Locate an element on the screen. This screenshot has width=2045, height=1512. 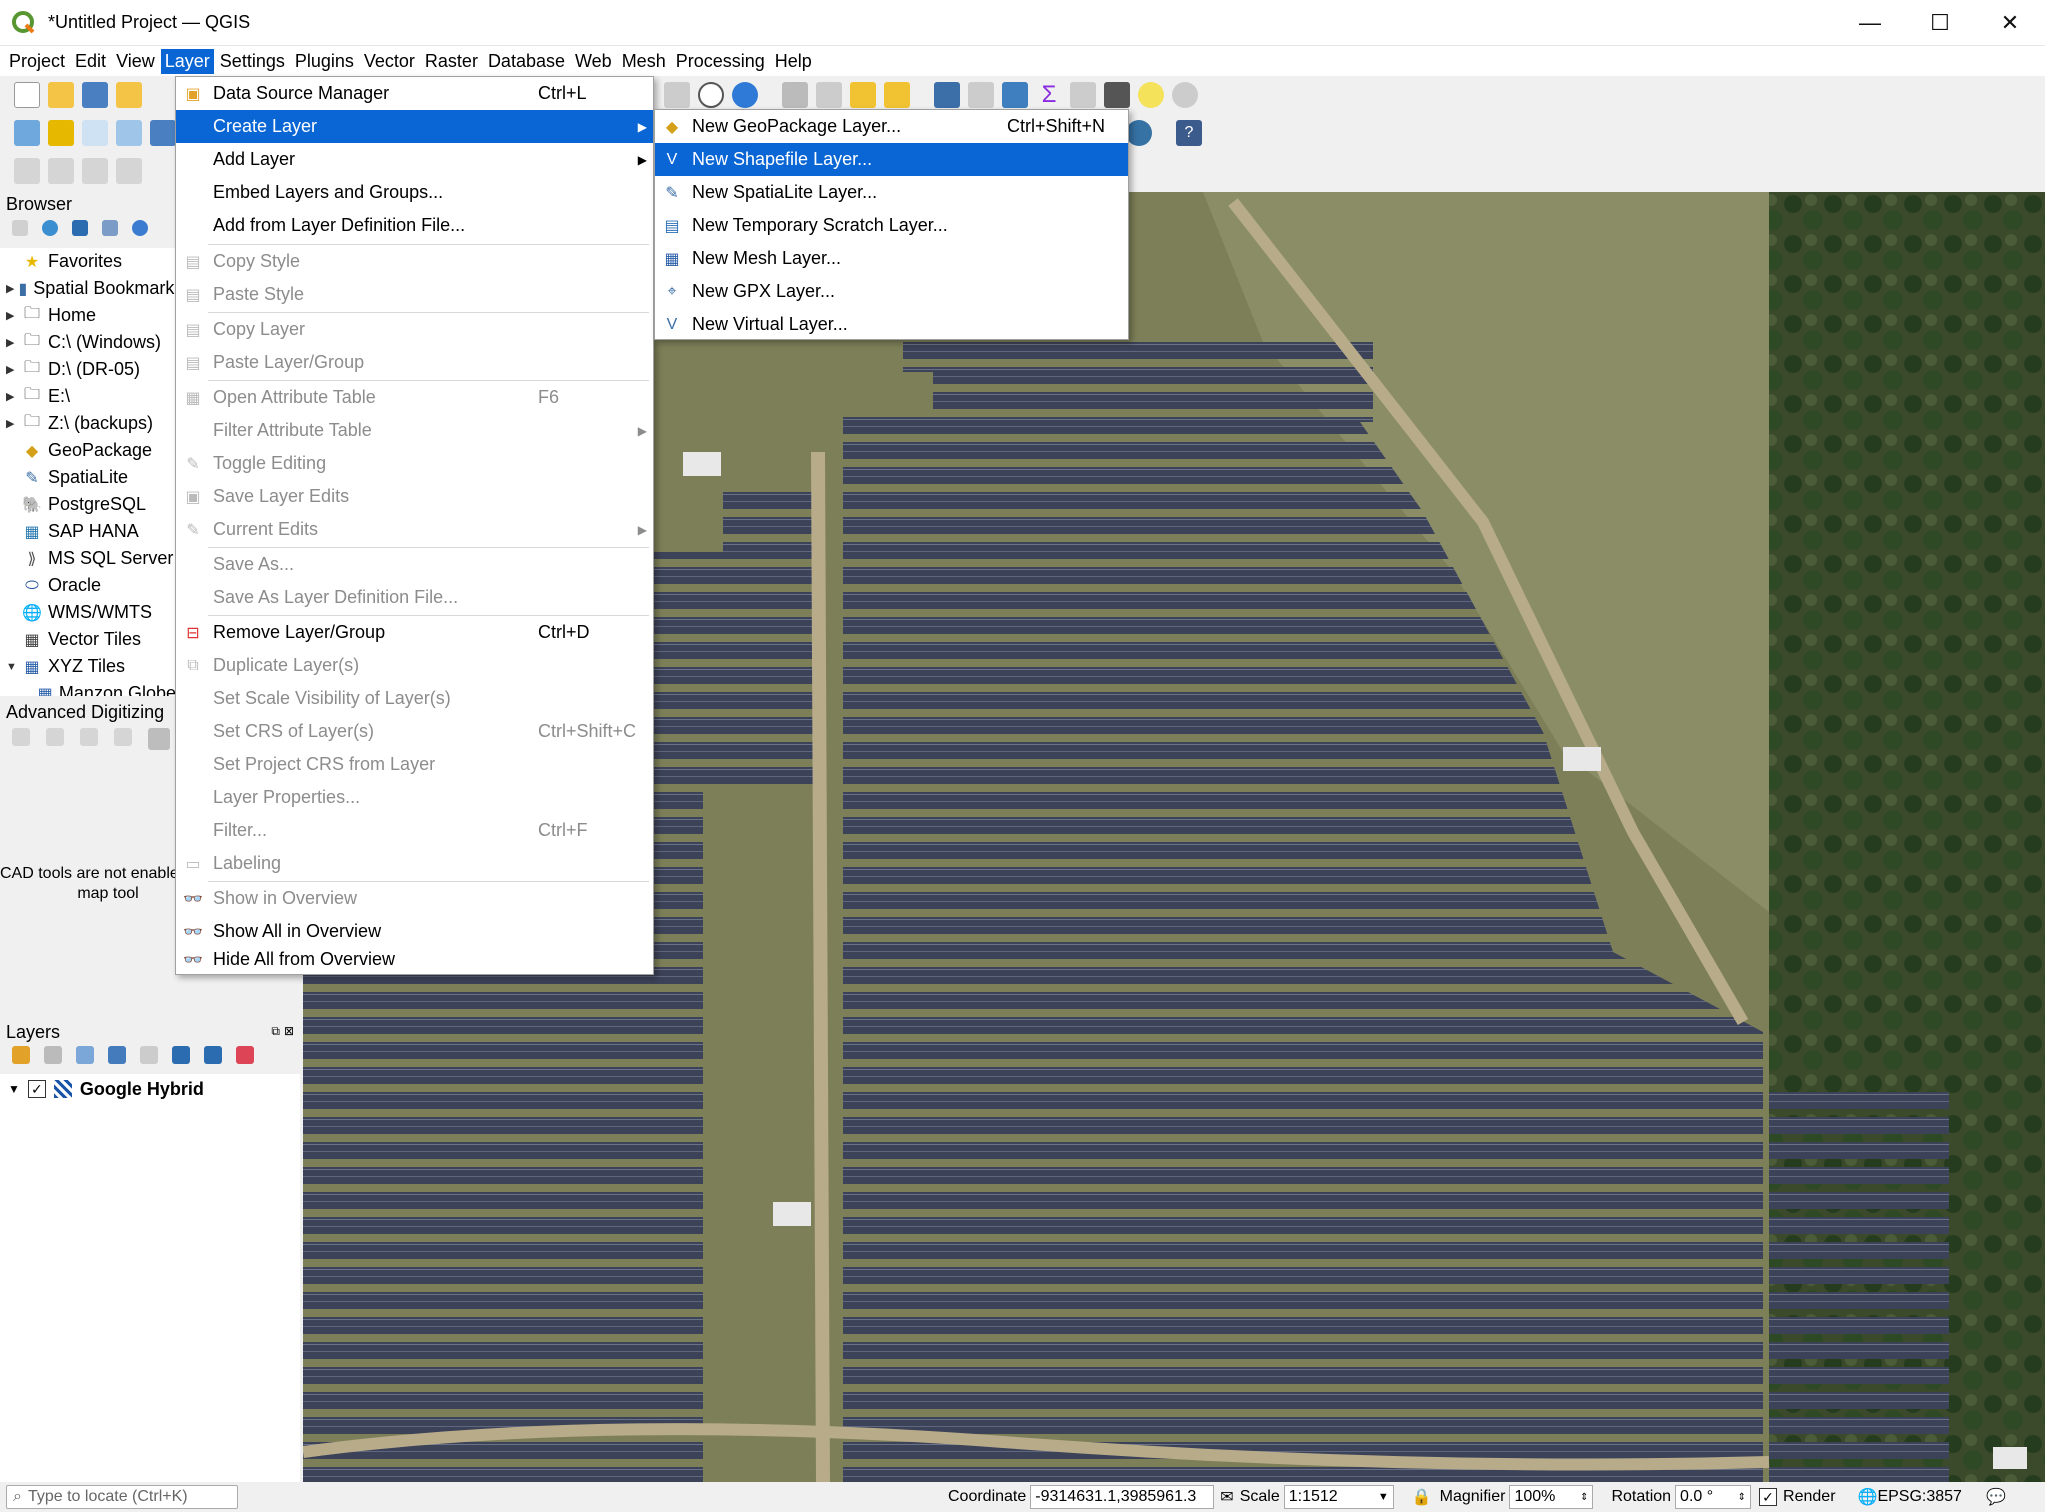
browser-item-xyz-tiles: ▼ ▦ XYZ Tiles is located at coordinates (88, 666).